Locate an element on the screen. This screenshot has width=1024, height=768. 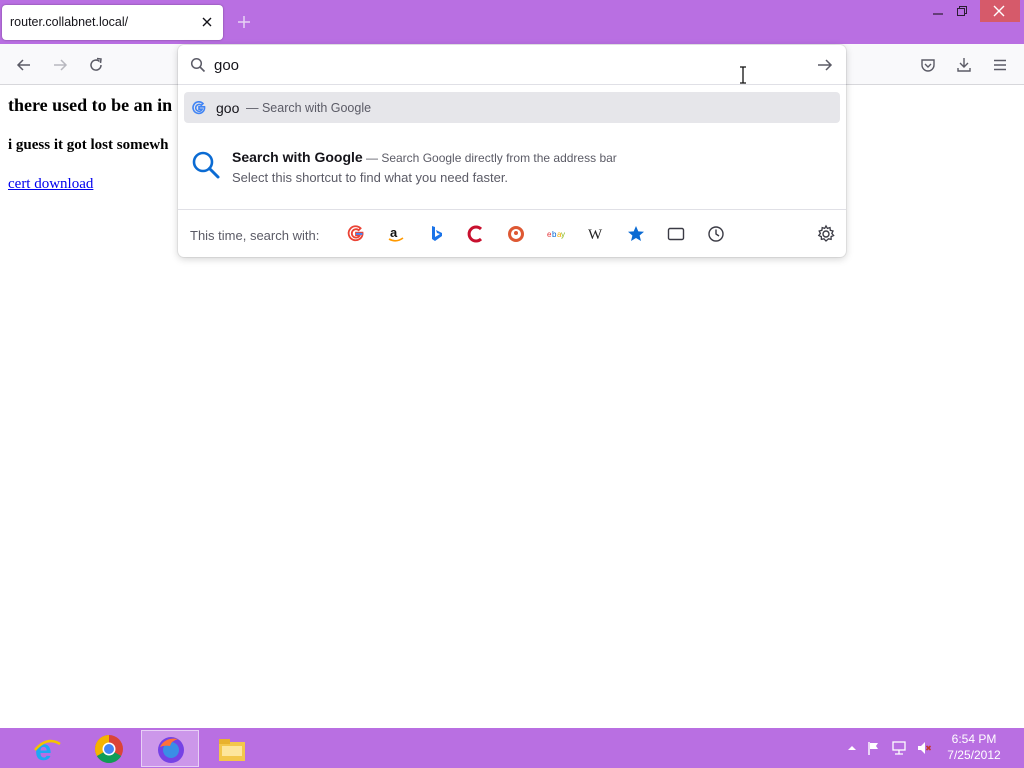
app-menu-button is located at coordinates (1000, 65).